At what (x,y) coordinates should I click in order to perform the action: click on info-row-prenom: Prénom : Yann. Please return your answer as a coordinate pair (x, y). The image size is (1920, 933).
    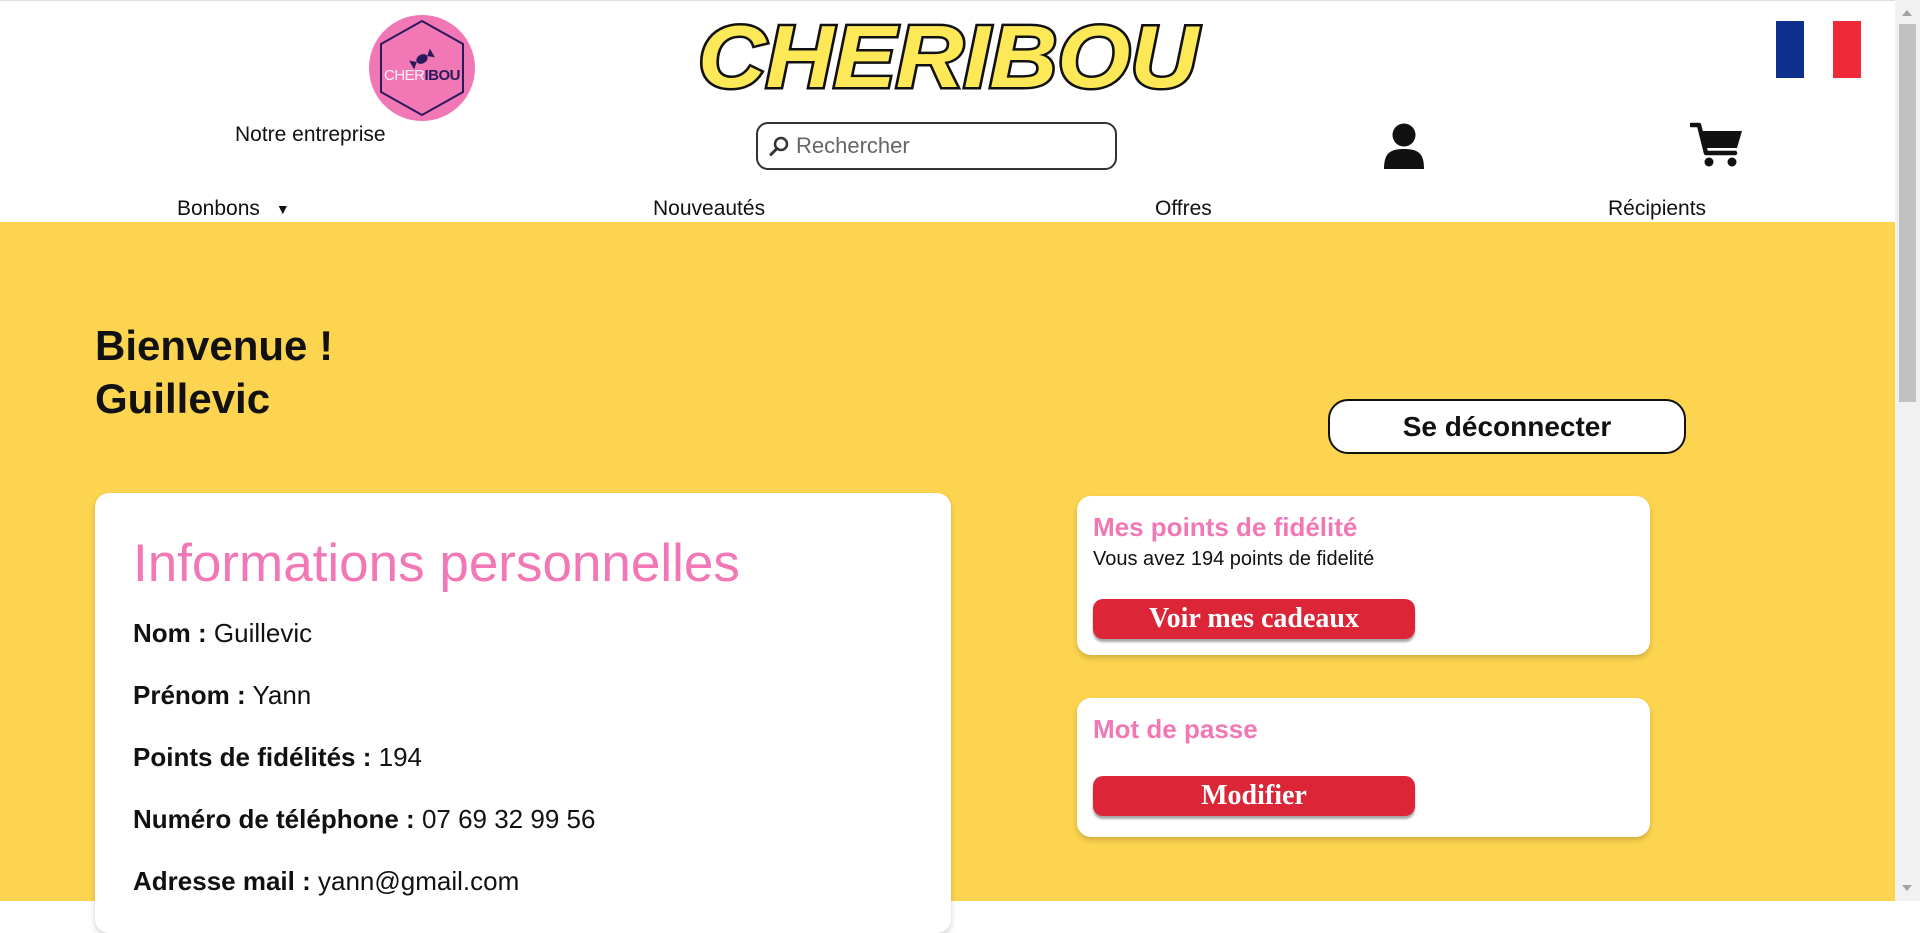
    Looking at the image, I should click on (222, 695).